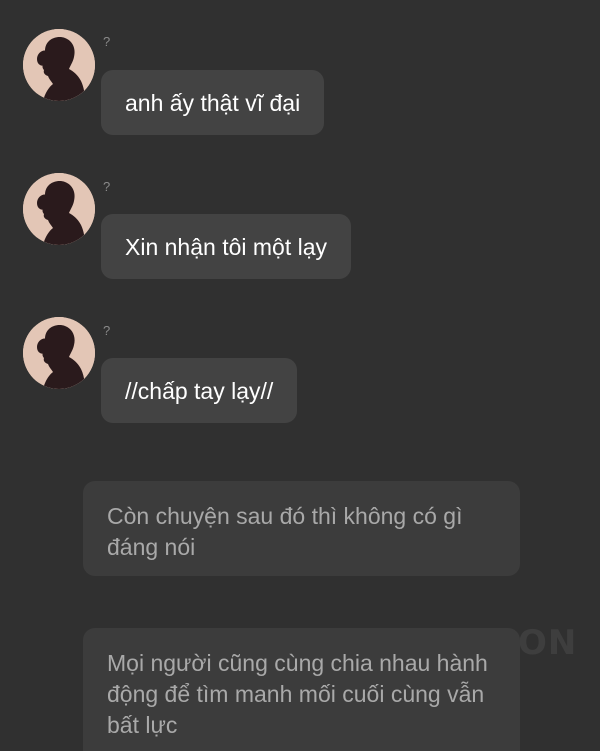 Image resolution: width=600 pixels, height=751 pixels. I want to click on message-bubble: //chấp tay lạy//, so click(199, 390).